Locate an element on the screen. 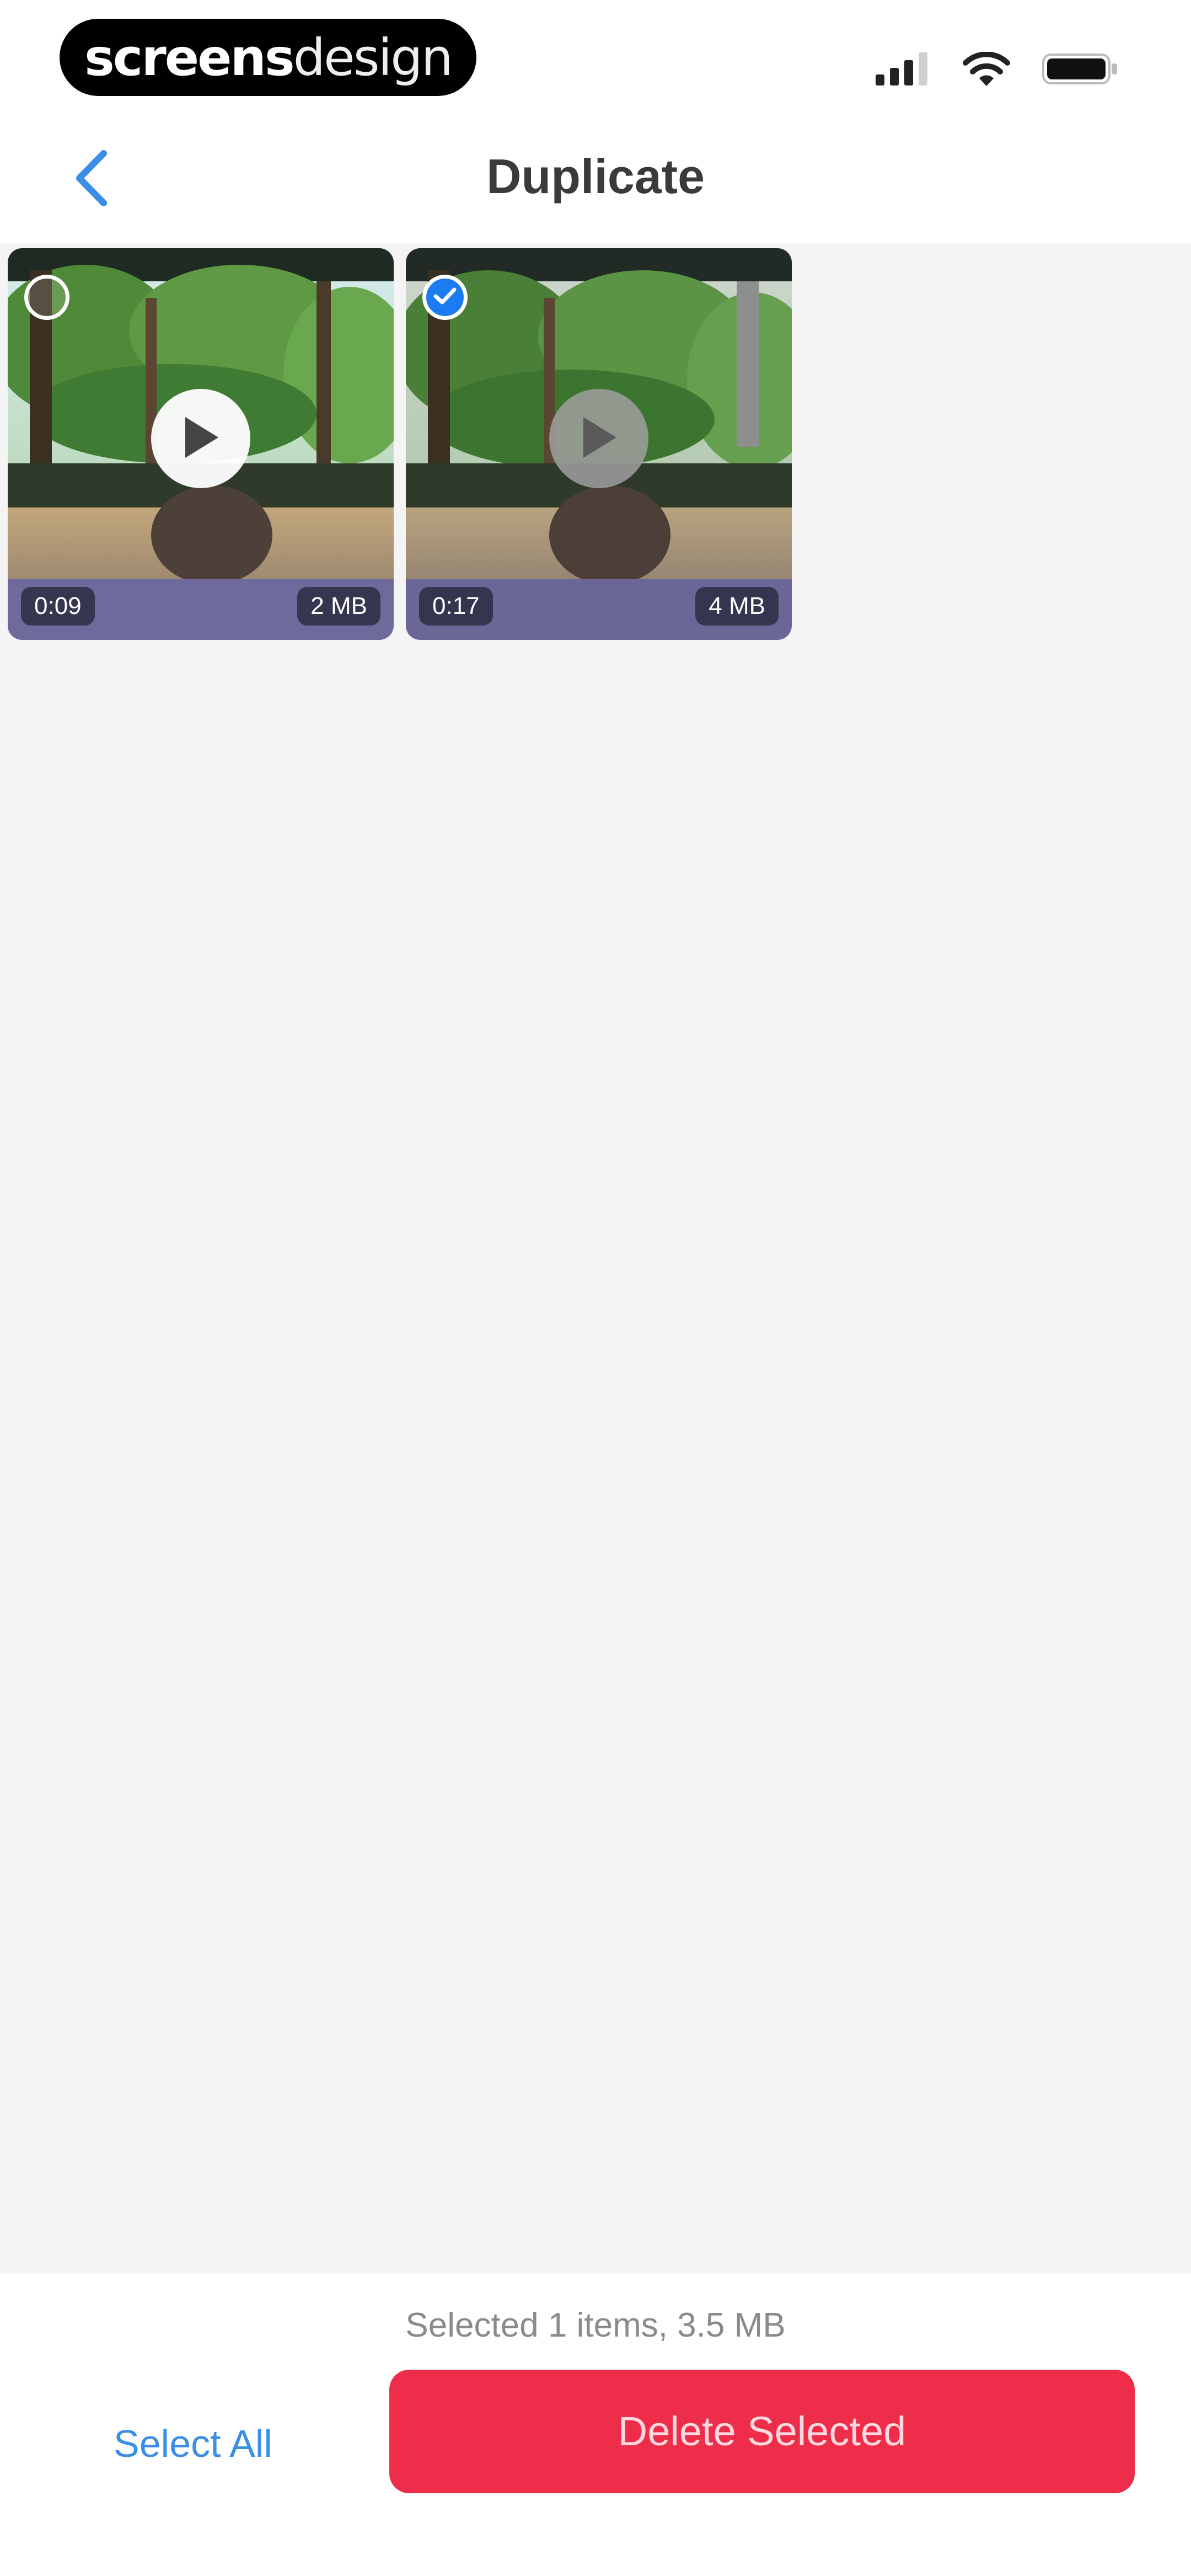  brand-logo: screensdesign is located at coordinates (268, 57).